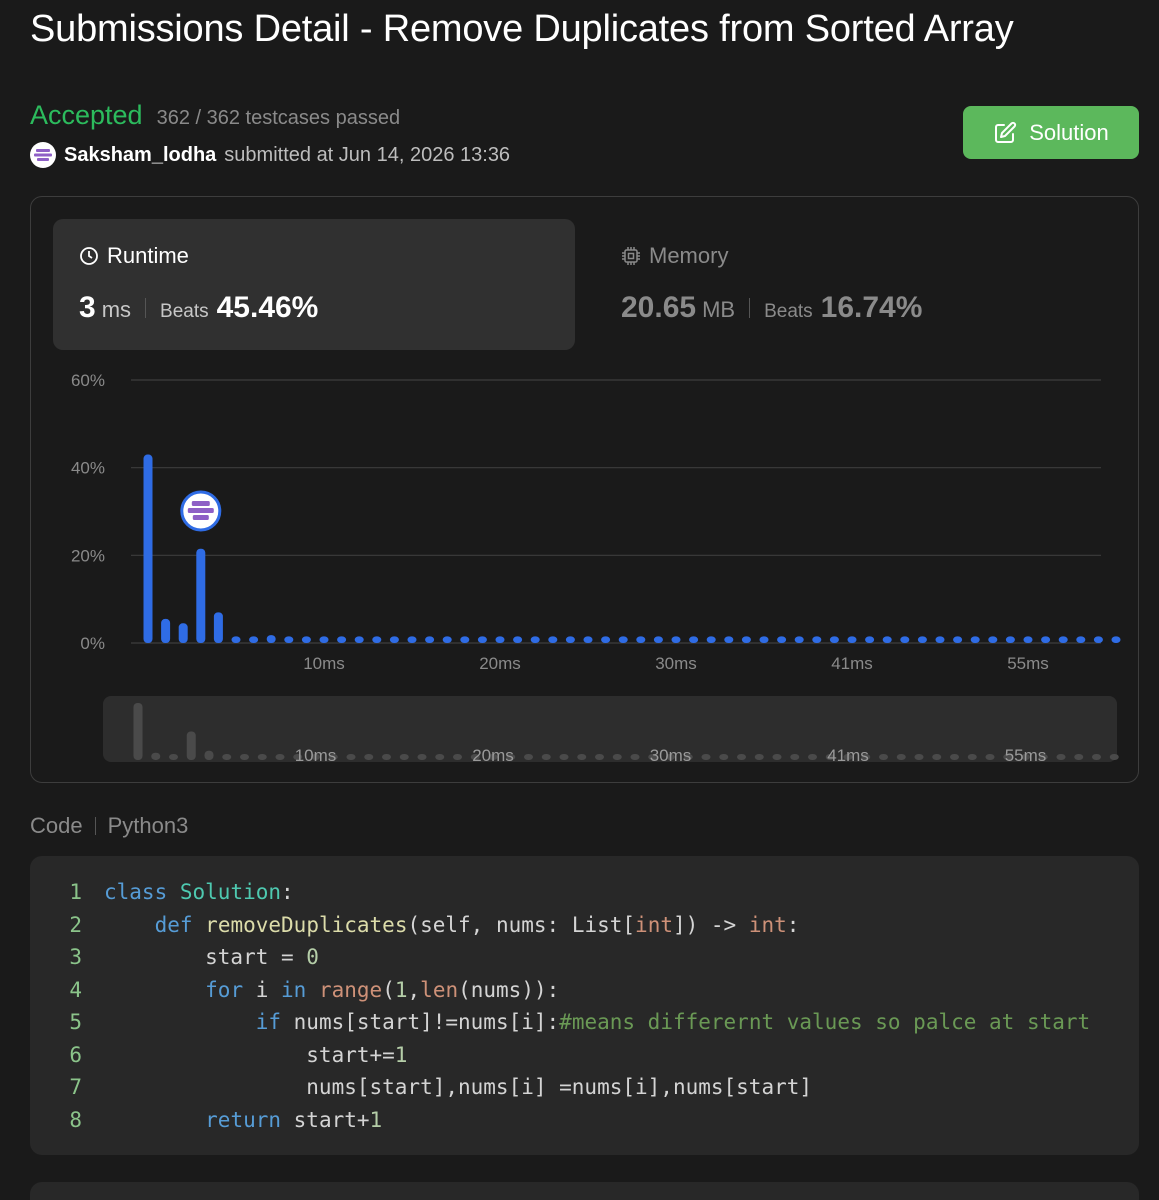 The height and width of the screenshot is (1200, 1159). Describe the element at coordinates (200, 510) in the screenshot. I see `user-marker-stripe` at that location.